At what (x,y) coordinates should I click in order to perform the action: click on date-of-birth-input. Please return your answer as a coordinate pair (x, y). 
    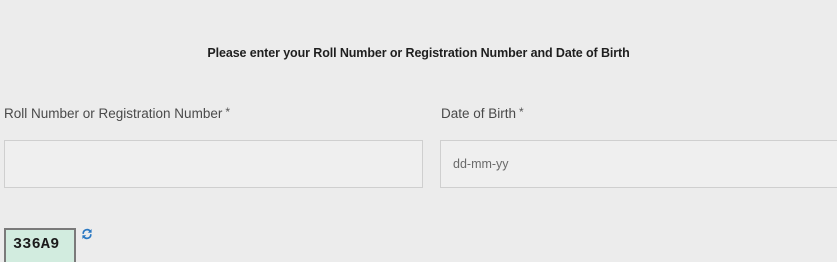
    Looking at the image, I should click on (638, 164).